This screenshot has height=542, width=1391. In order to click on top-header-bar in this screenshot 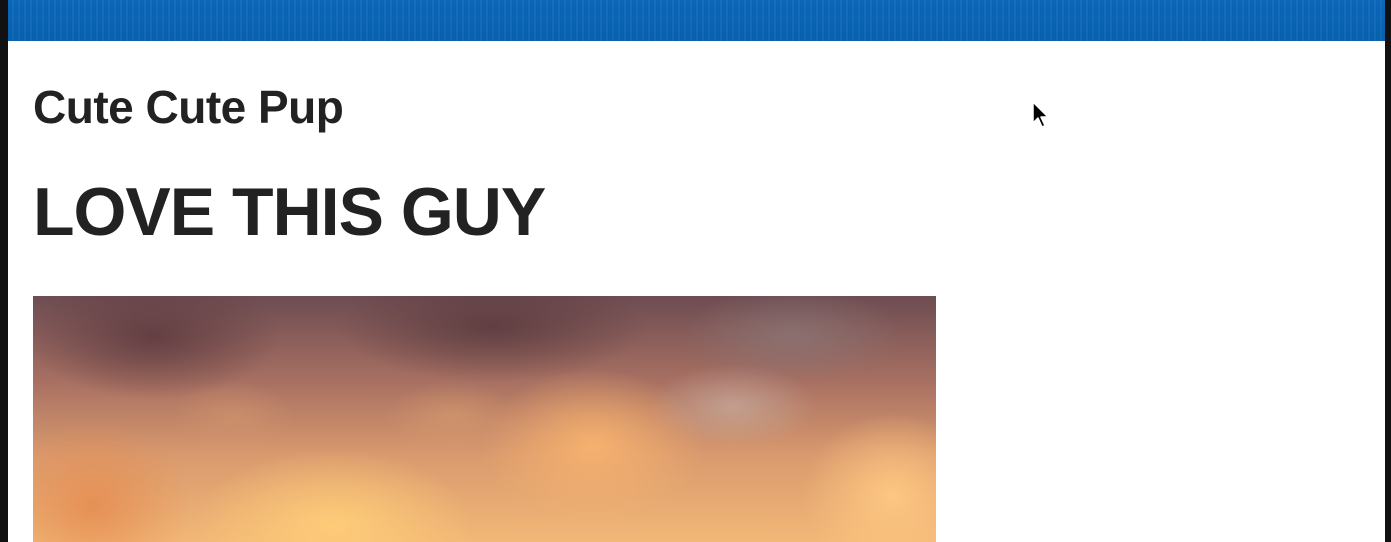, I will do `click(695, 20)`.